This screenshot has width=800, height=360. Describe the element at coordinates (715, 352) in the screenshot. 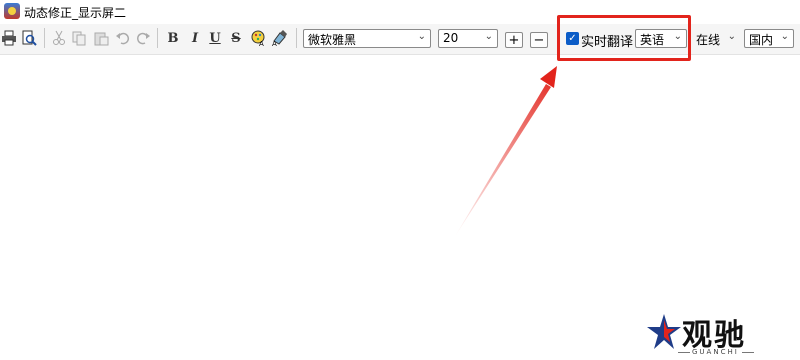

I see `watermark-sub: GUANCHI` at that location.